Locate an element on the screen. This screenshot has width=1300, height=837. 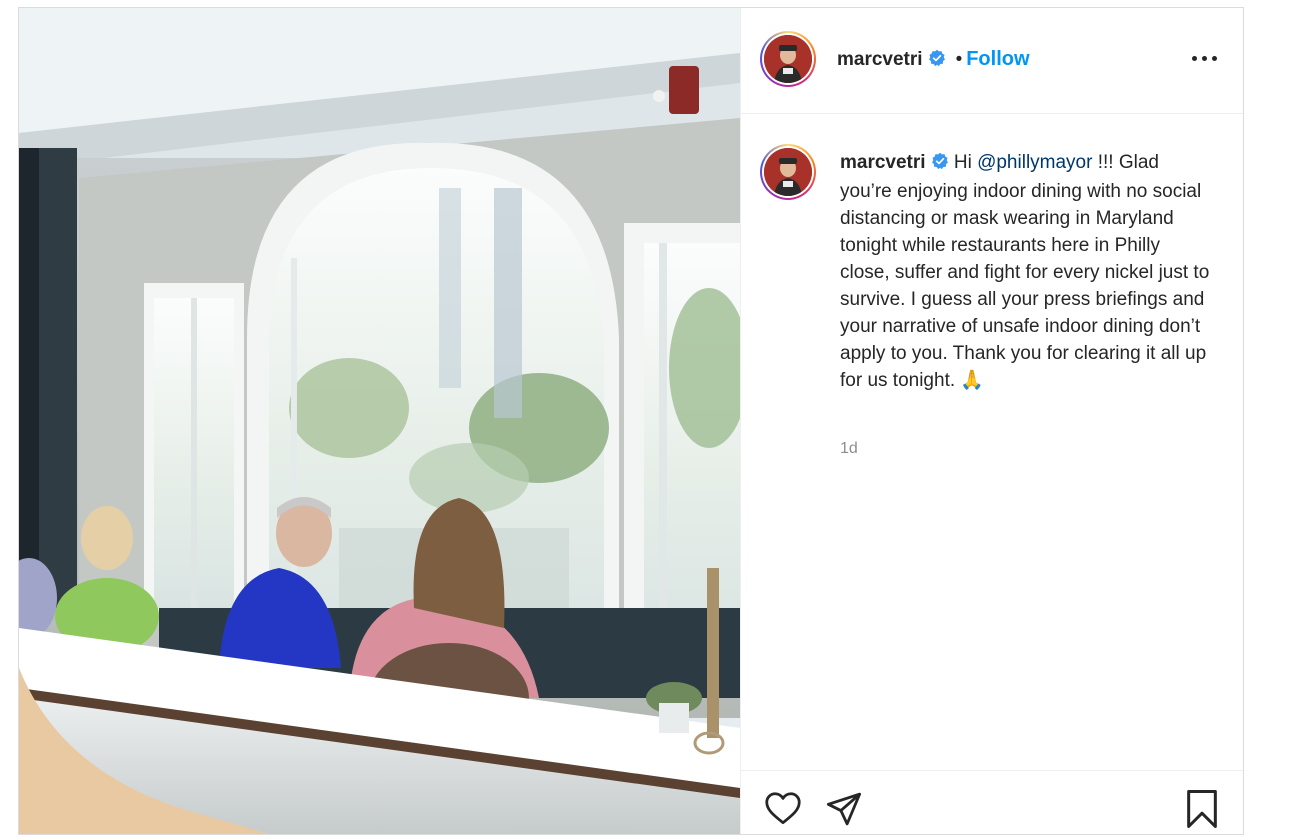
paper-plane-icon is located at coordinates (844, 811).